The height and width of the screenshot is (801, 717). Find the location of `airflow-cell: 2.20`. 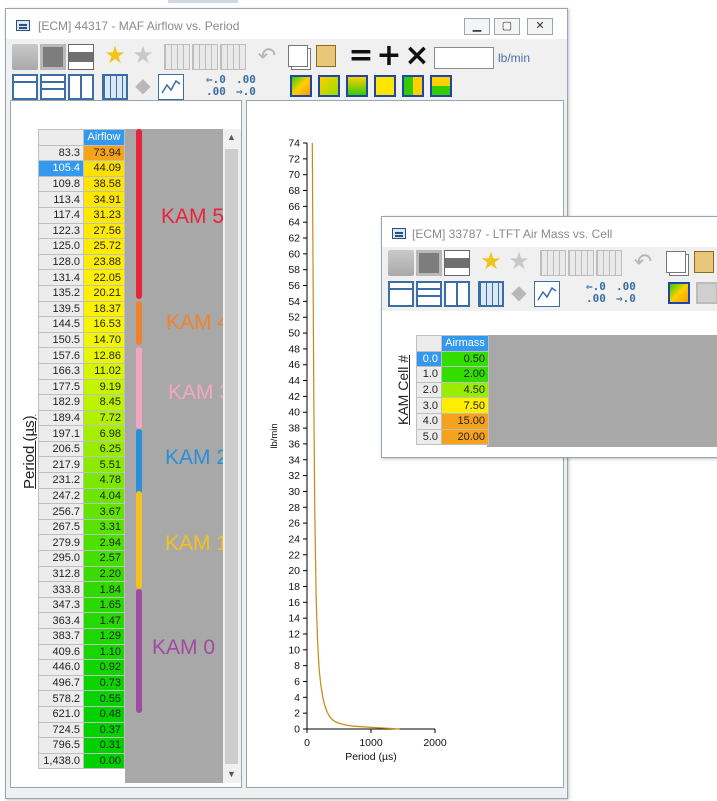

airflow-cell: 2.20 is located at coordinates (104, 574).